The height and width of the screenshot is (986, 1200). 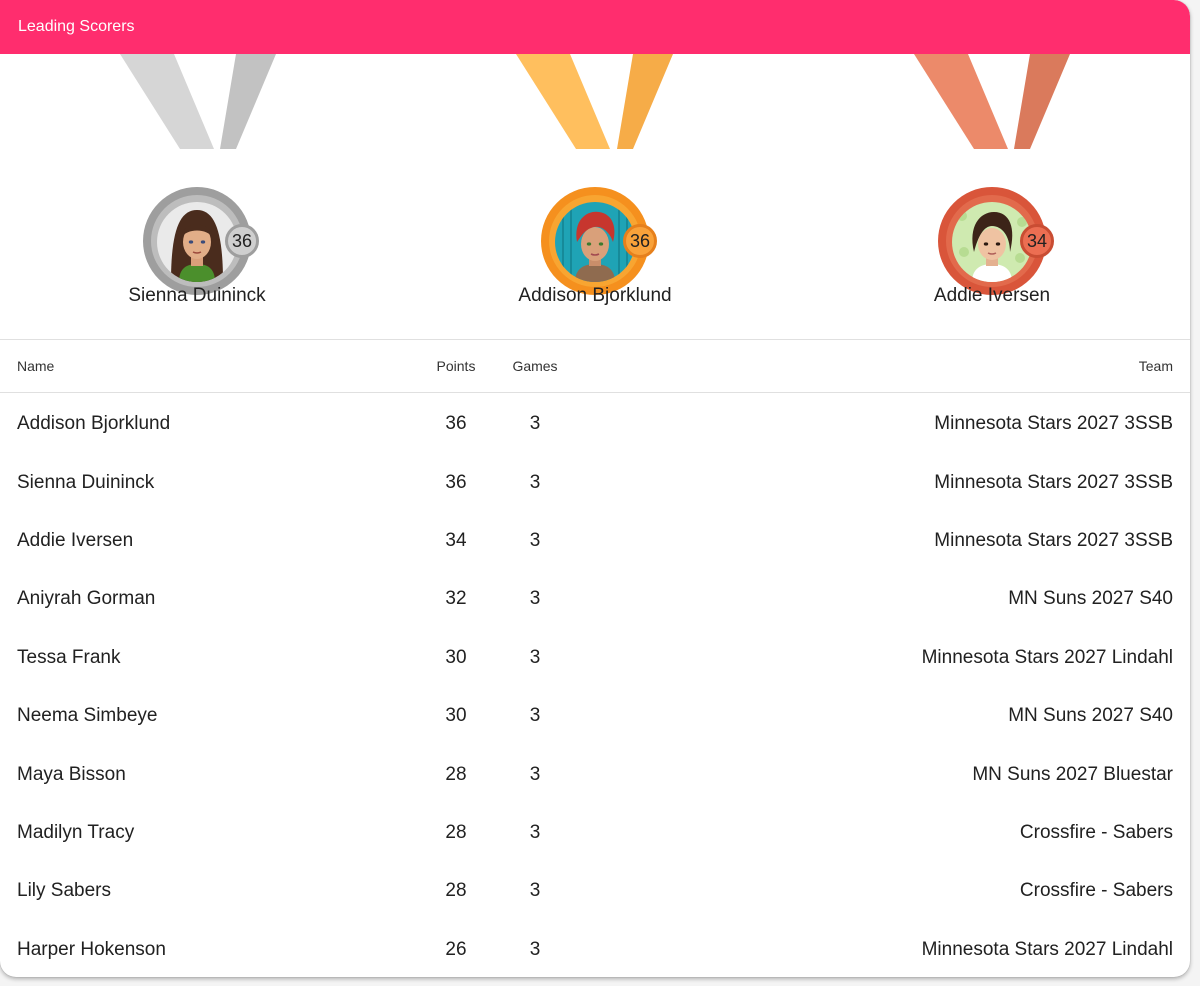 What do you see at coordinates (64, 891) in the screenshot?
I see `cell-name: Lily Sabers` at bounding box center [64, 891].